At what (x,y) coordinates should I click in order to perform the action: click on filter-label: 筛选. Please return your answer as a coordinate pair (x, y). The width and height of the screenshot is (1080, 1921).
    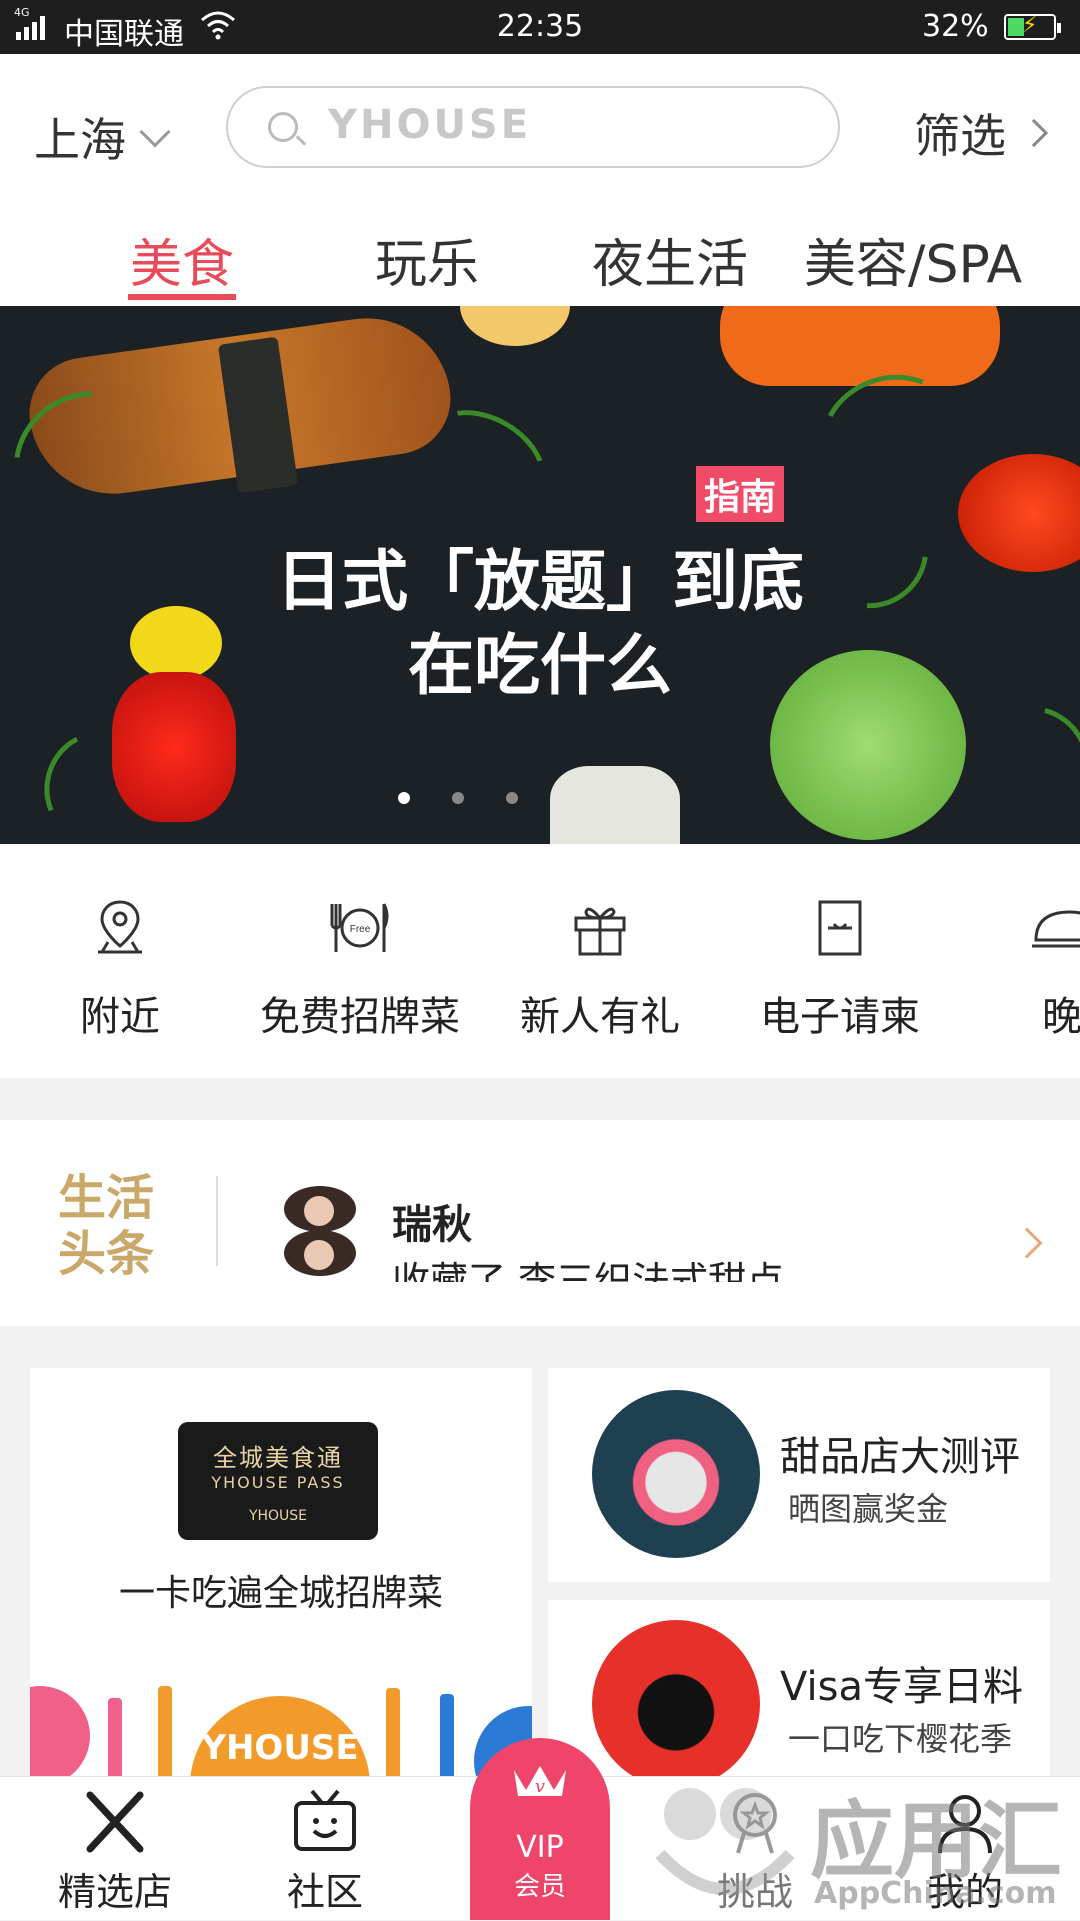
    Looking at the image, I should click on (960, 136).